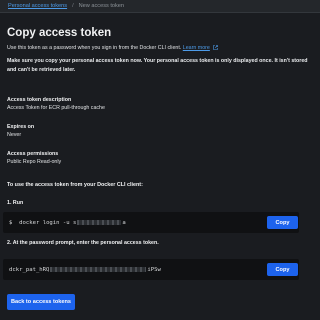 This screenshot has width=320, height=320. Describe the element at coordinates (39, 100) in the screenshot. I see `description-label: Access token description` at that location.